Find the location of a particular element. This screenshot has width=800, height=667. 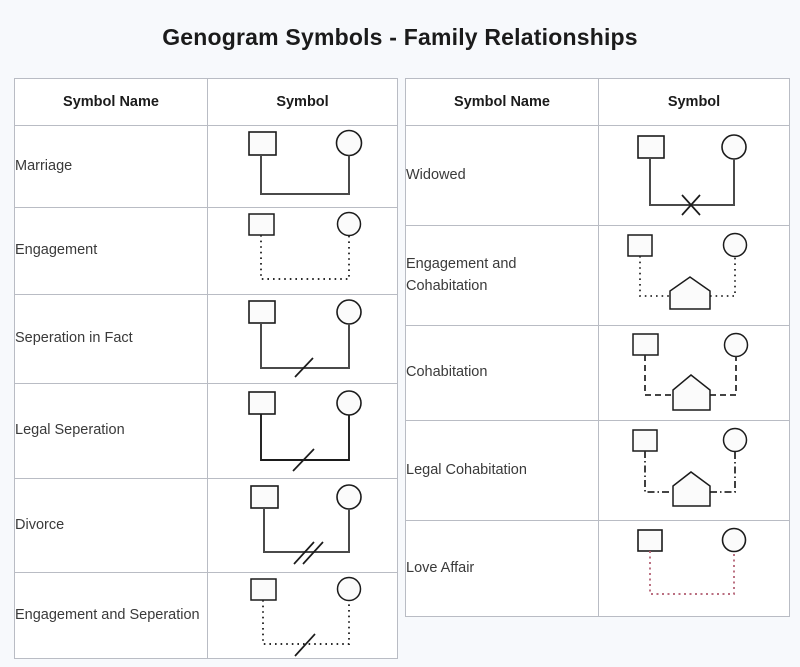

engagement-and-separation-symbol is located at coordinates (305, 616).